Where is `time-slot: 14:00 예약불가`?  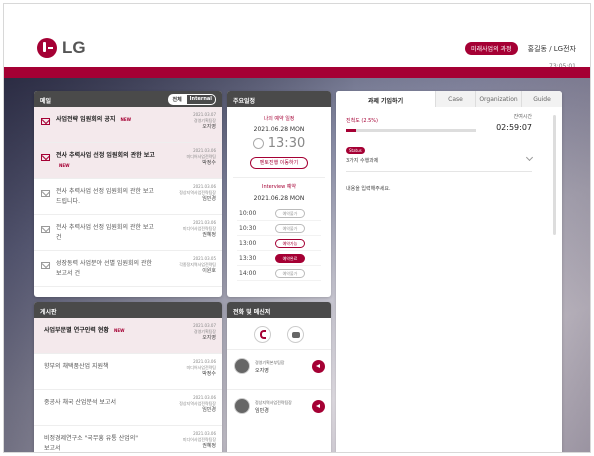
time-slot: 14:00 예약불가 is located at coordinates (279, 273).